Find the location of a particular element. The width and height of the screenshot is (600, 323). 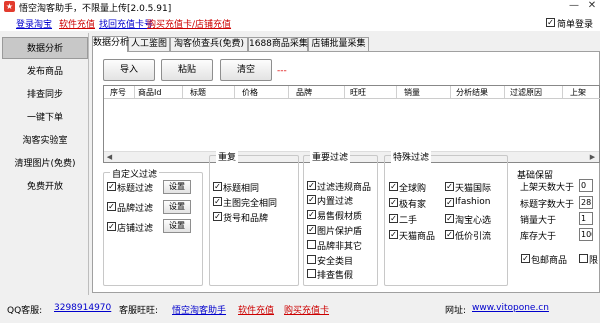

simple-login-checkbox: ✓ is located at coordinates (550, 22).